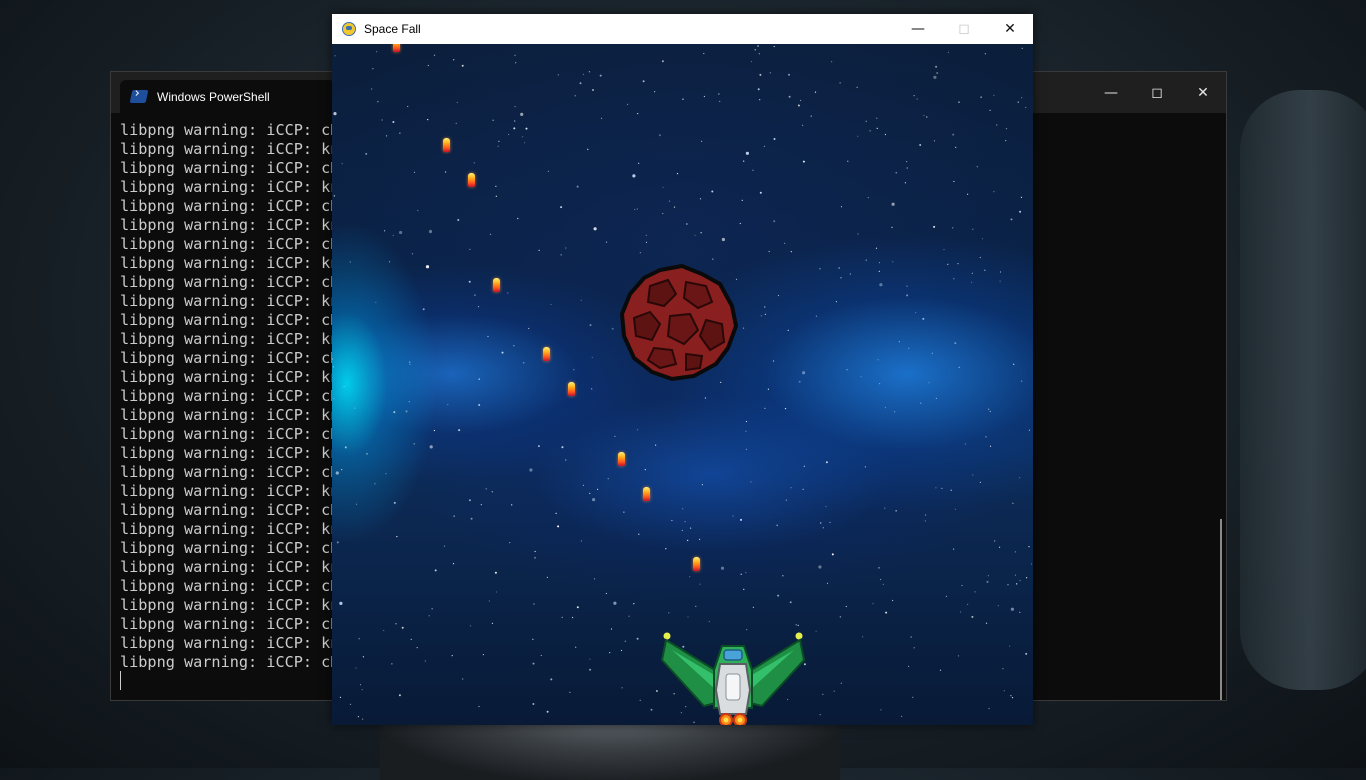 The height and width of the screenshot is (780, 1366). Describe the element at coordinates (733, 678) in the screenshot. I see `player-spaceship` at that location.